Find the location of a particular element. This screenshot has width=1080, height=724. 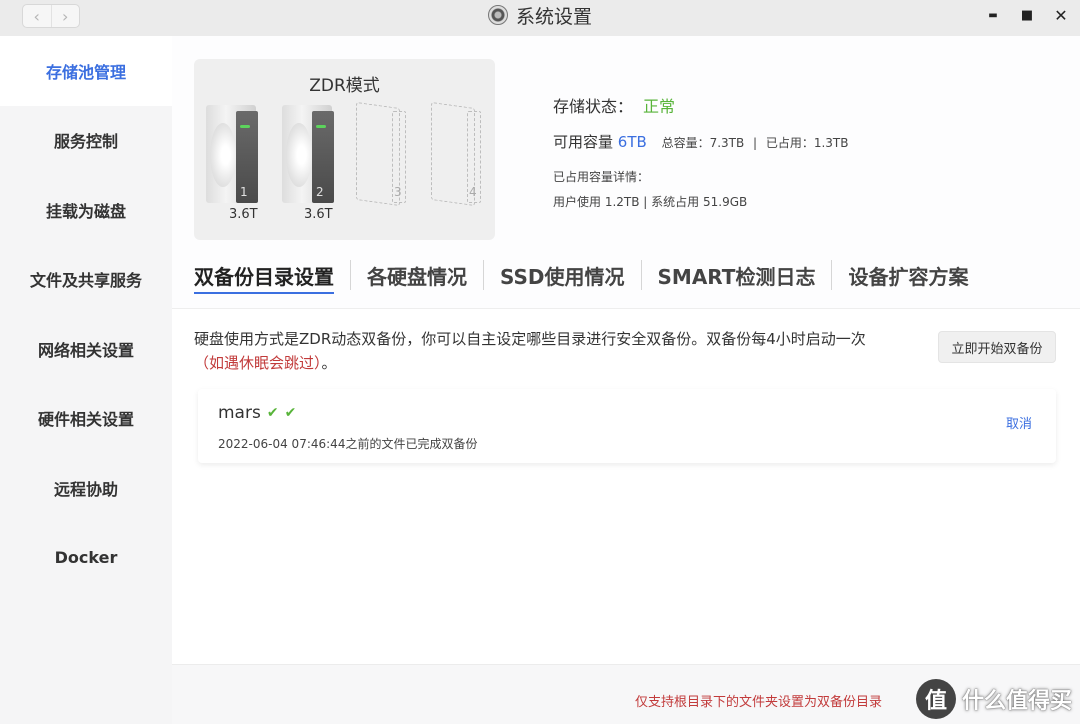

footer-note: 仅支持根目录下的文件夹设置为双备份目录 is located at coordinates (758, 702).